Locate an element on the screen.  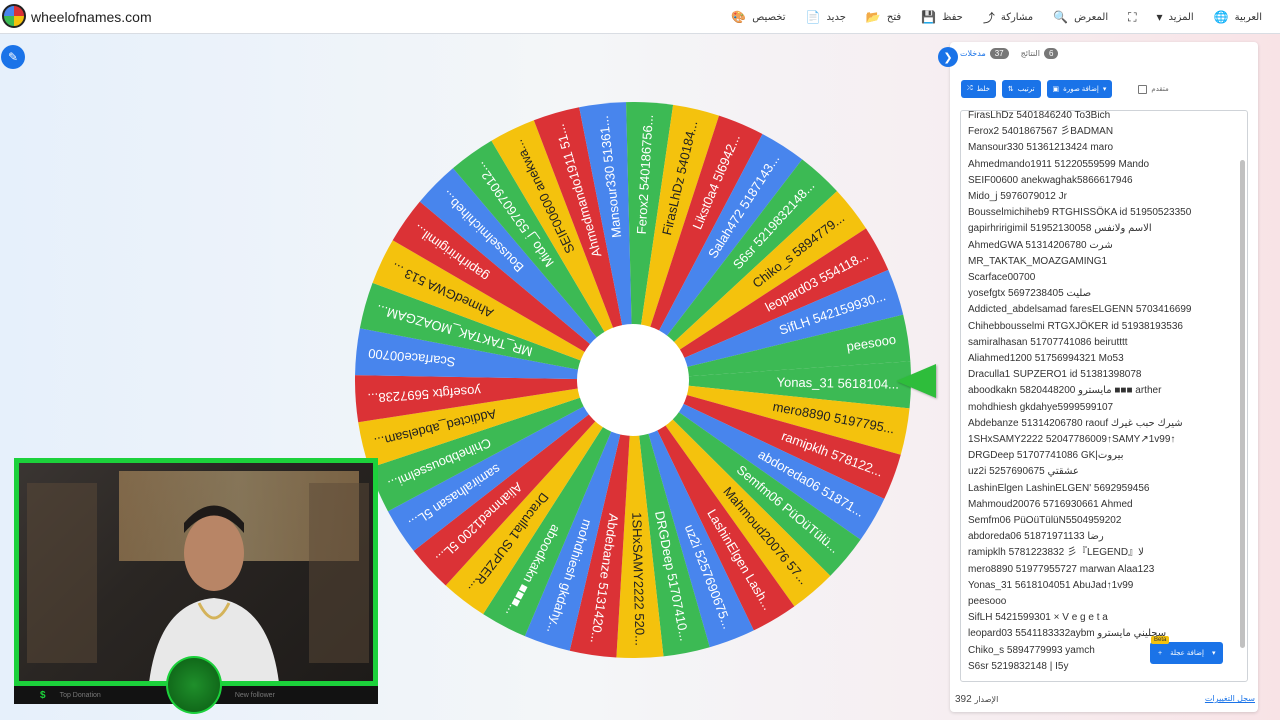
sort-button: ⇅ ترتيب is located at coordinates (1021, 89).